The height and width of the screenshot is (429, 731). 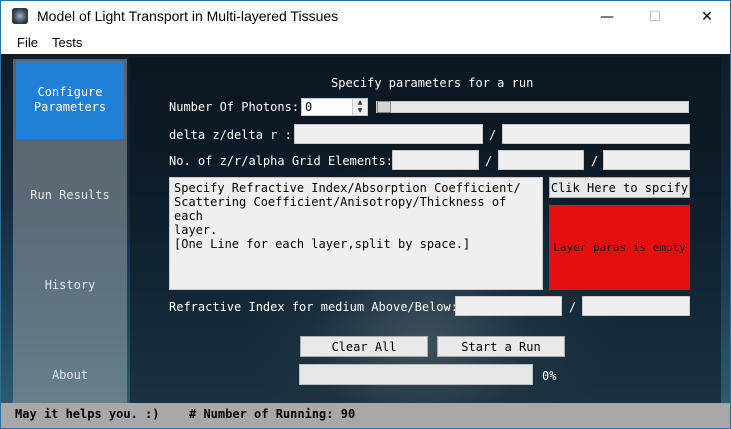 I want to click on close-button: ✕, so click(x=707, y=16).